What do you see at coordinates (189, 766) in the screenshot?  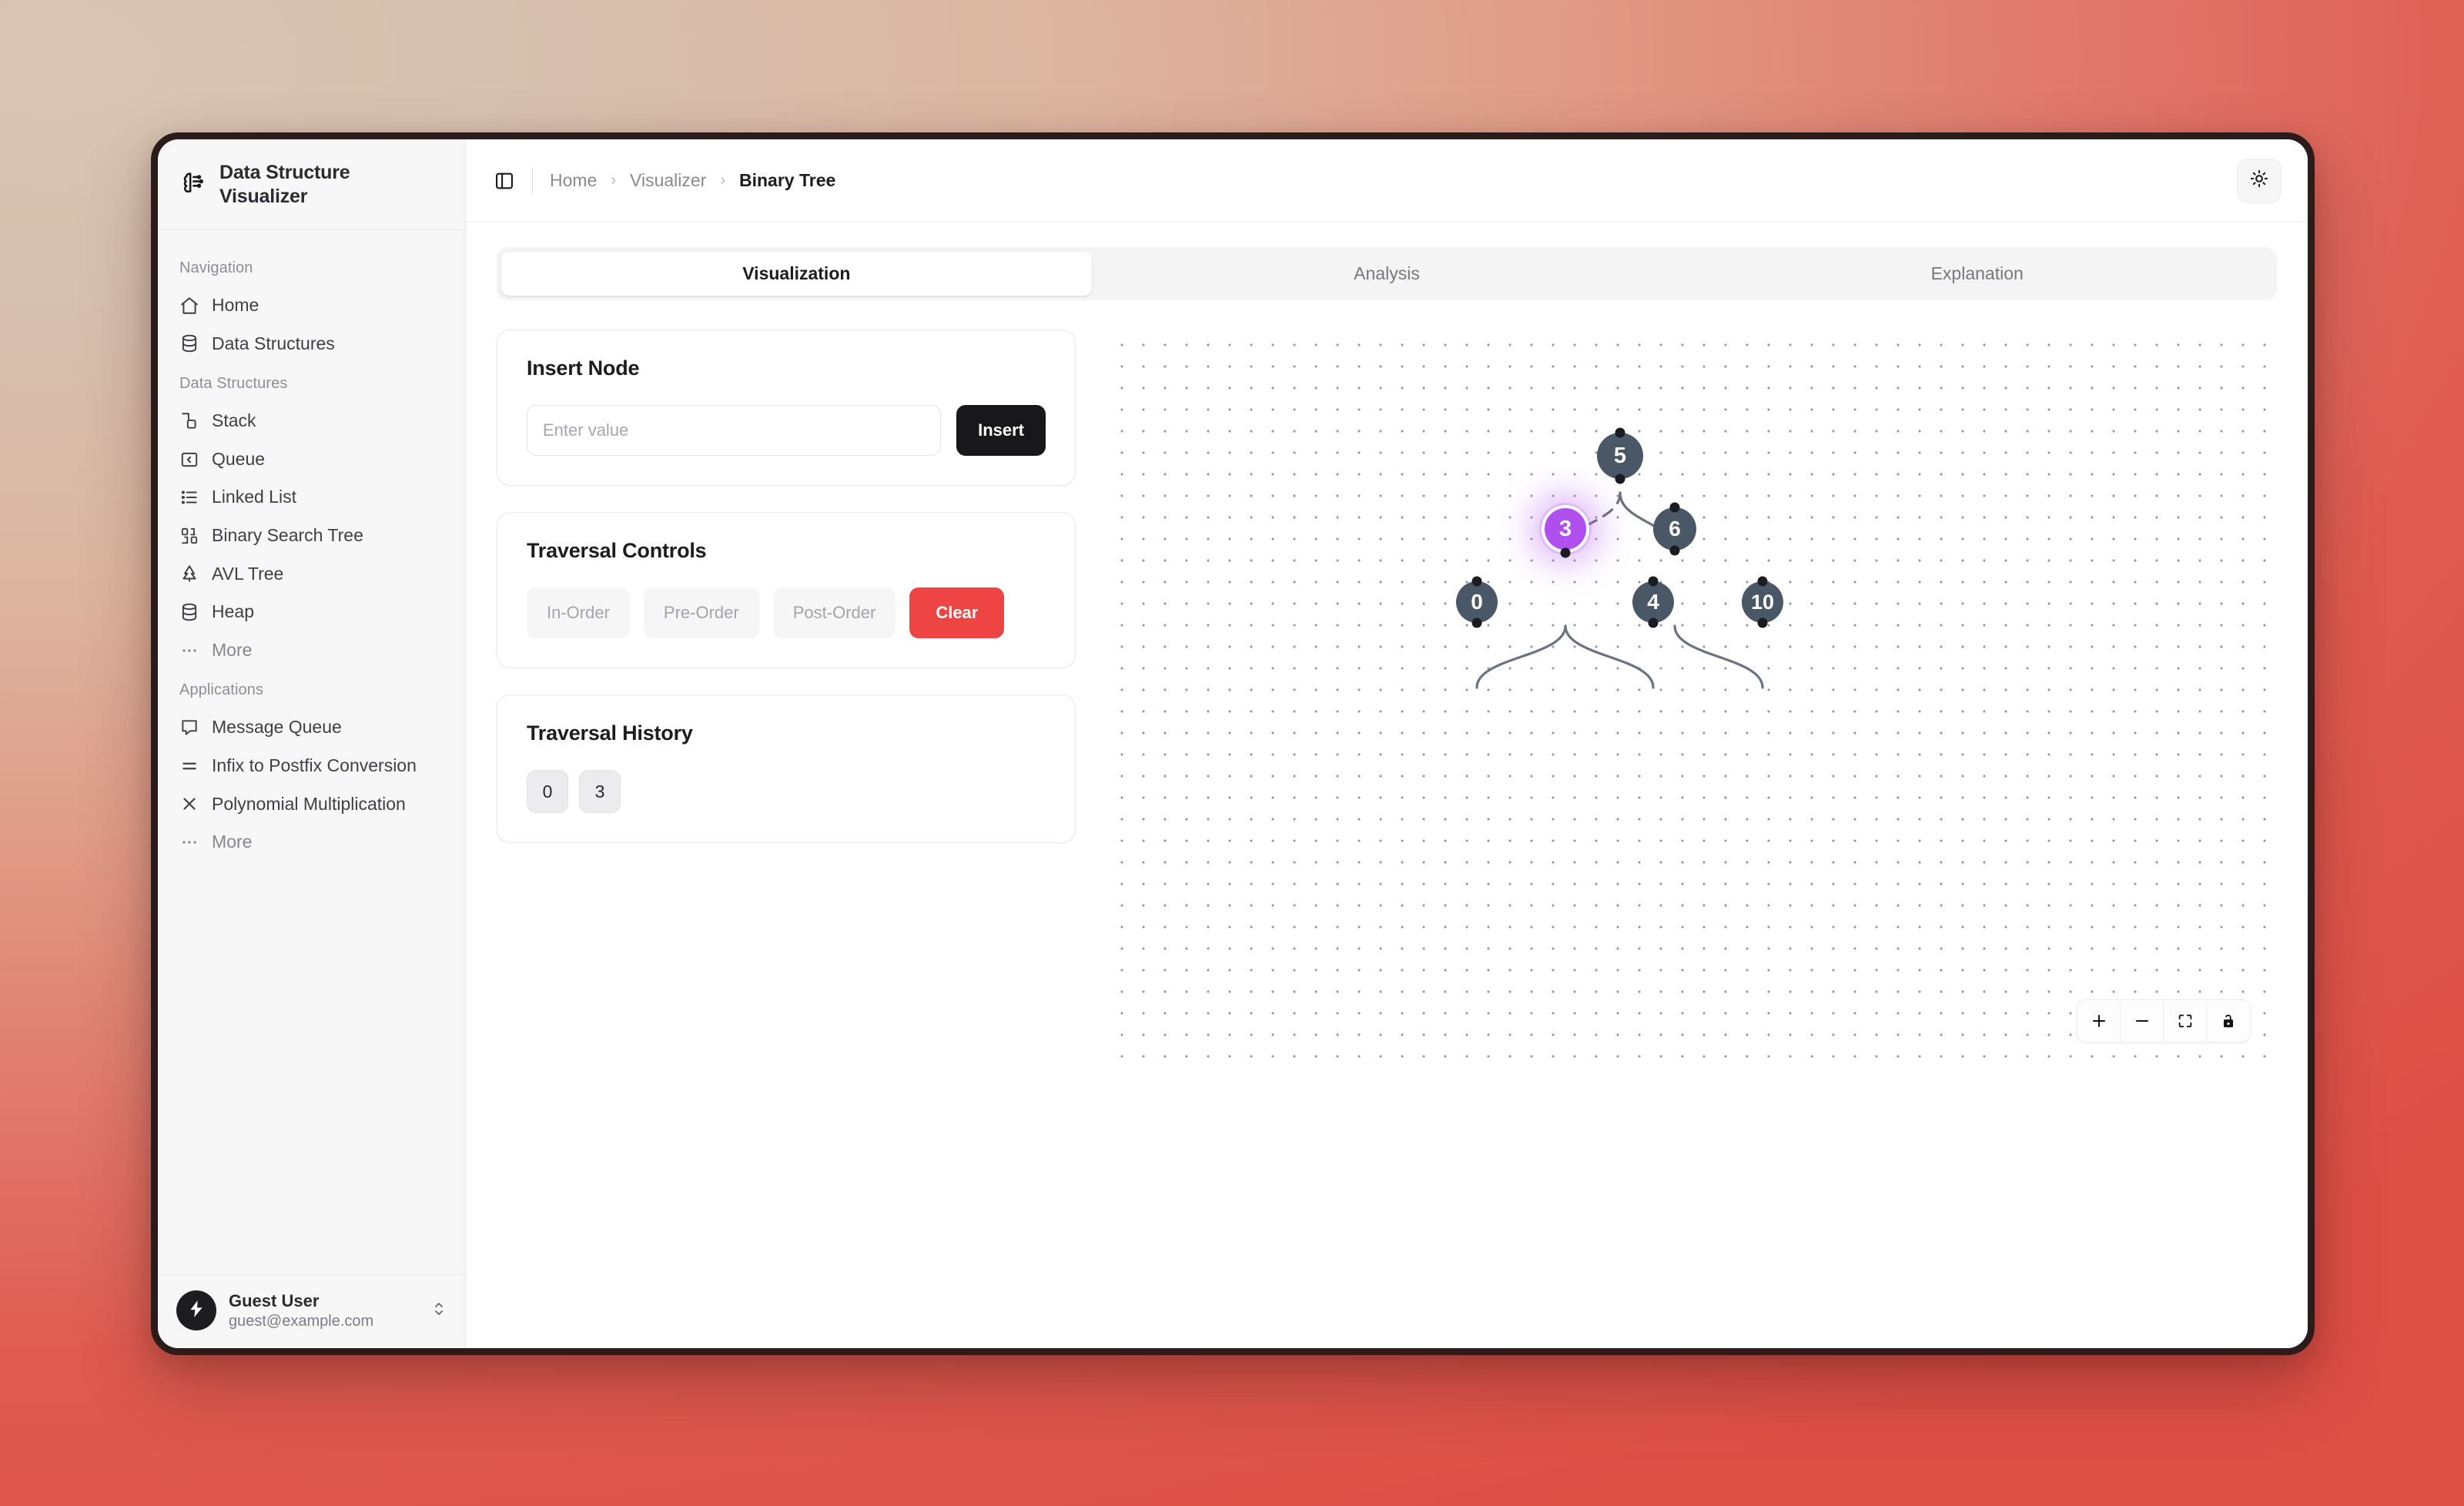 I see `equals-icon` at bounding box center [189, 766].